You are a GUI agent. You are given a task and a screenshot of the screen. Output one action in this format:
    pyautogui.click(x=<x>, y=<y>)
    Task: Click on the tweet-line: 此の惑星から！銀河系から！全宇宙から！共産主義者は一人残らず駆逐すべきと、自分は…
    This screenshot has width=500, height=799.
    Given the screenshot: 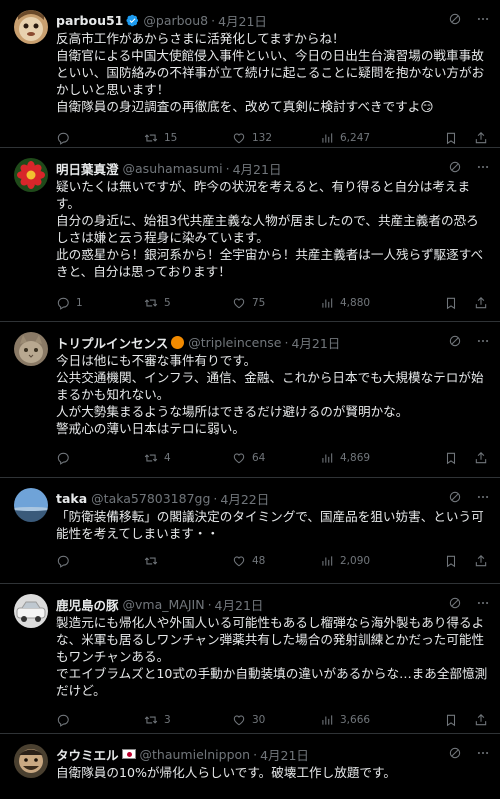 What is the action you would take?
    pyautogui.click(x=270, y=263)
    